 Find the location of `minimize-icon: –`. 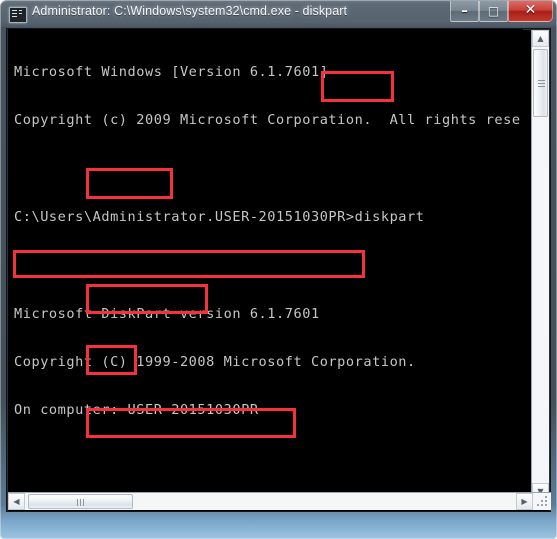

minimize-icon: – is located at coordinates (464, 11).